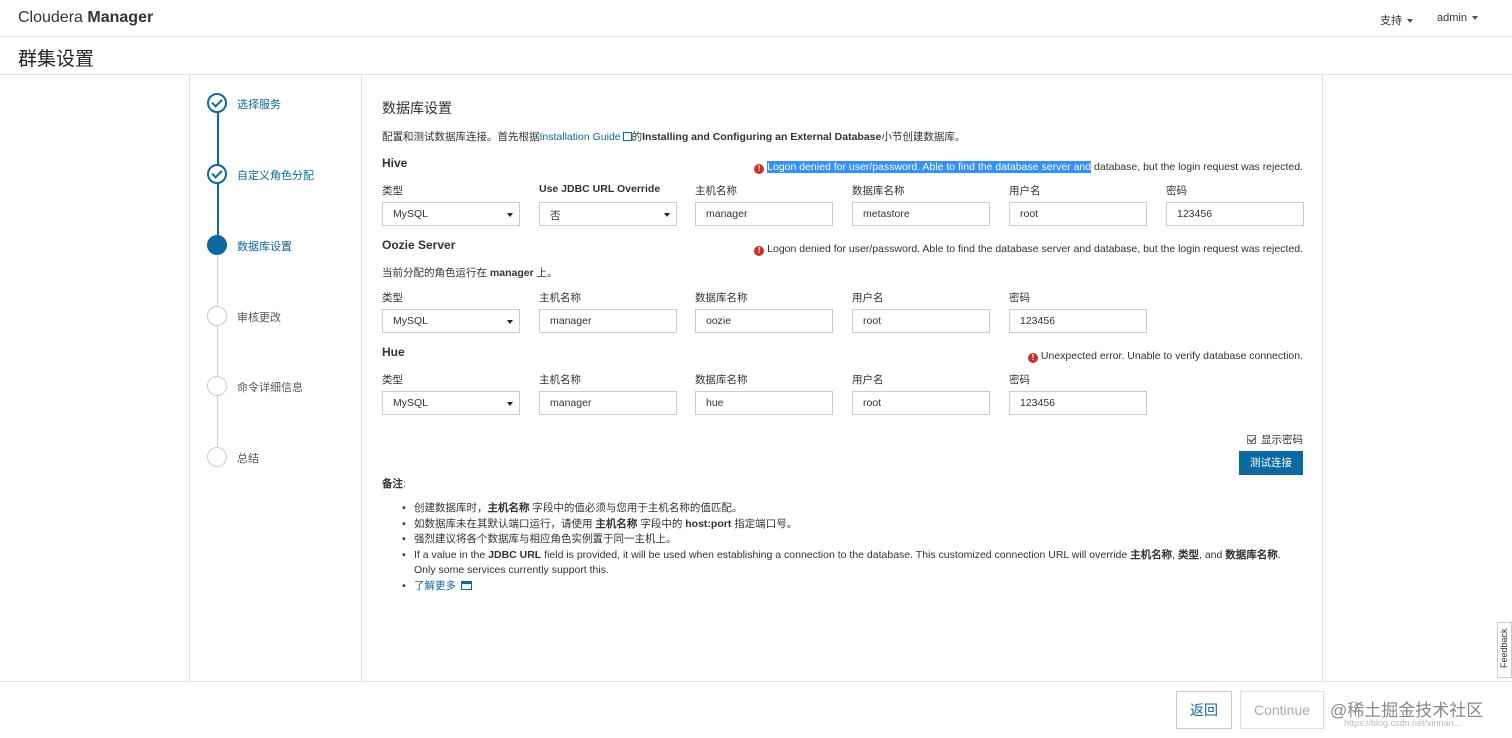  I want to click on checkbox-checked-icon, so click(1251, 439).